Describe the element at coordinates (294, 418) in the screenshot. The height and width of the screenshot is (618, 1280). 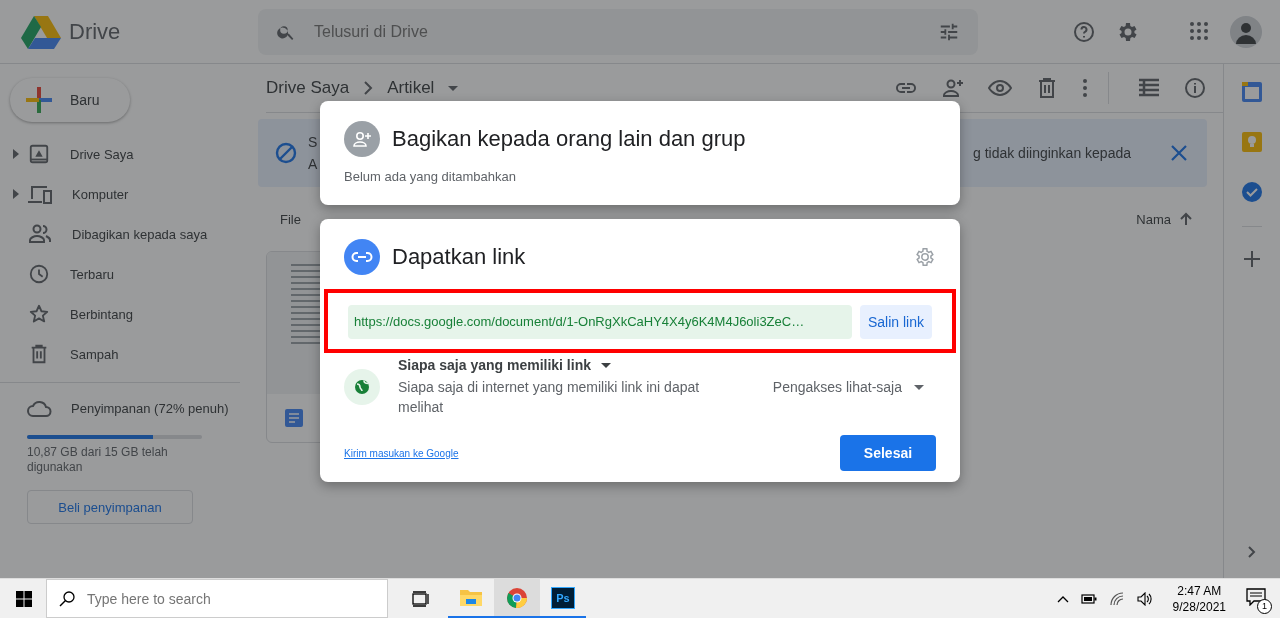
I see `document-icon` at that location.